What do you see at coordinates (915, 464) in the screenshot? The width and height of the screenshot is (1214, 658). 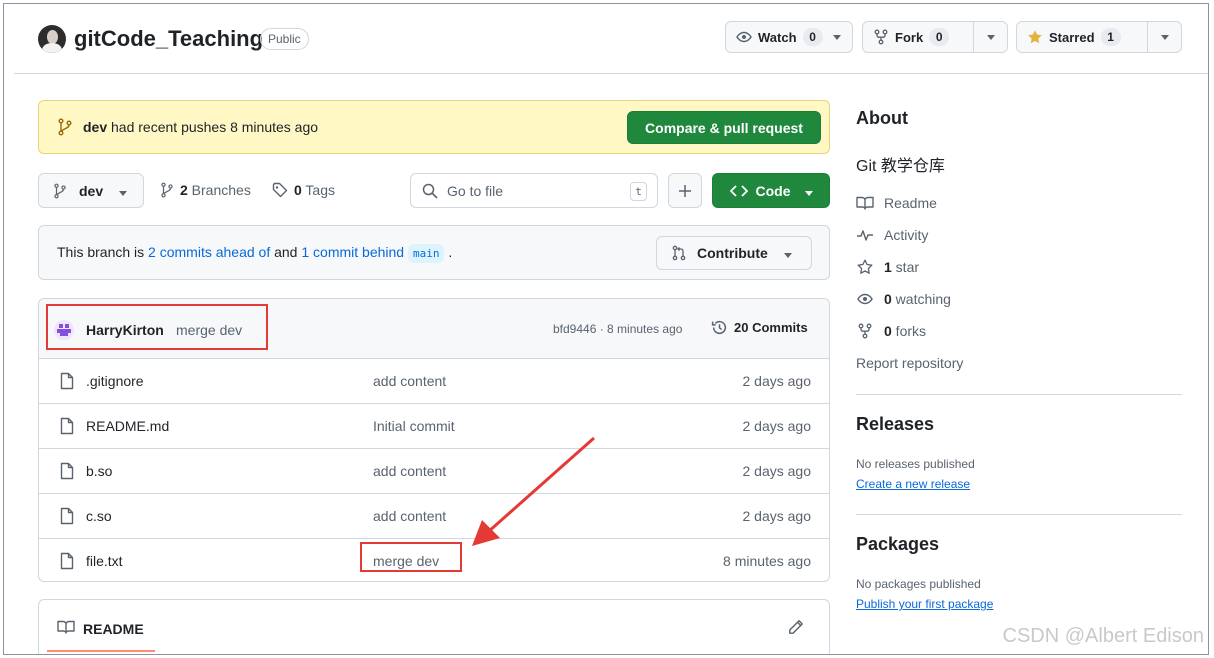 I see `releases-empty-text: No releases published` at bounding box center [915, 464].